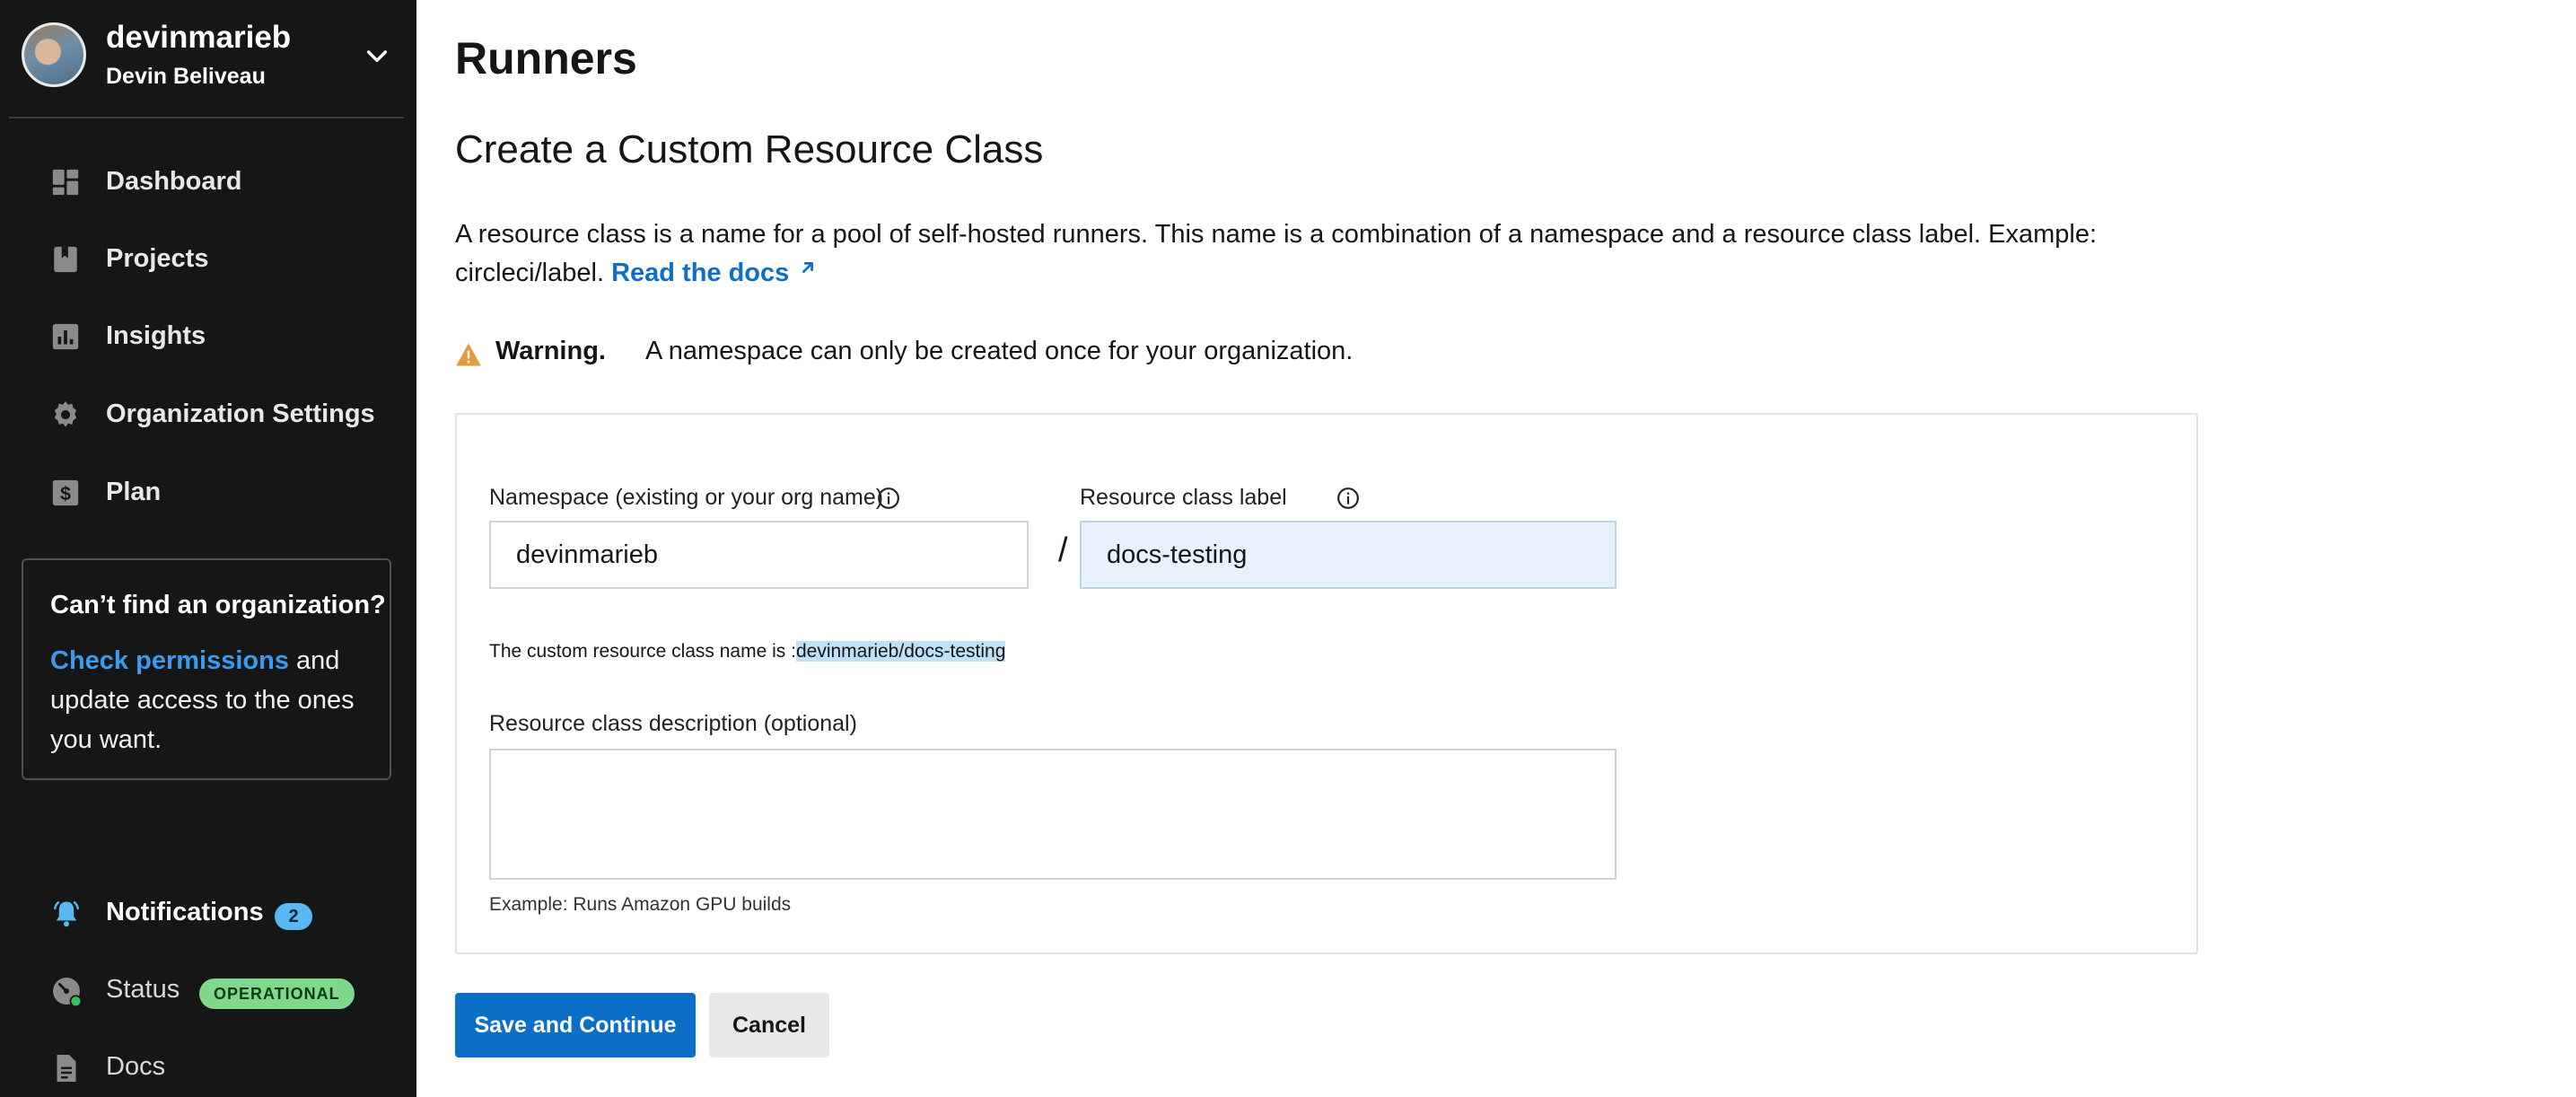 This screenshot has height=1097, width=2576. What do you see at coordinates (240, 414) in the screenshot?
I see `nav-label-organization-settings: Organization Settings` at bounding box center [240, 414].